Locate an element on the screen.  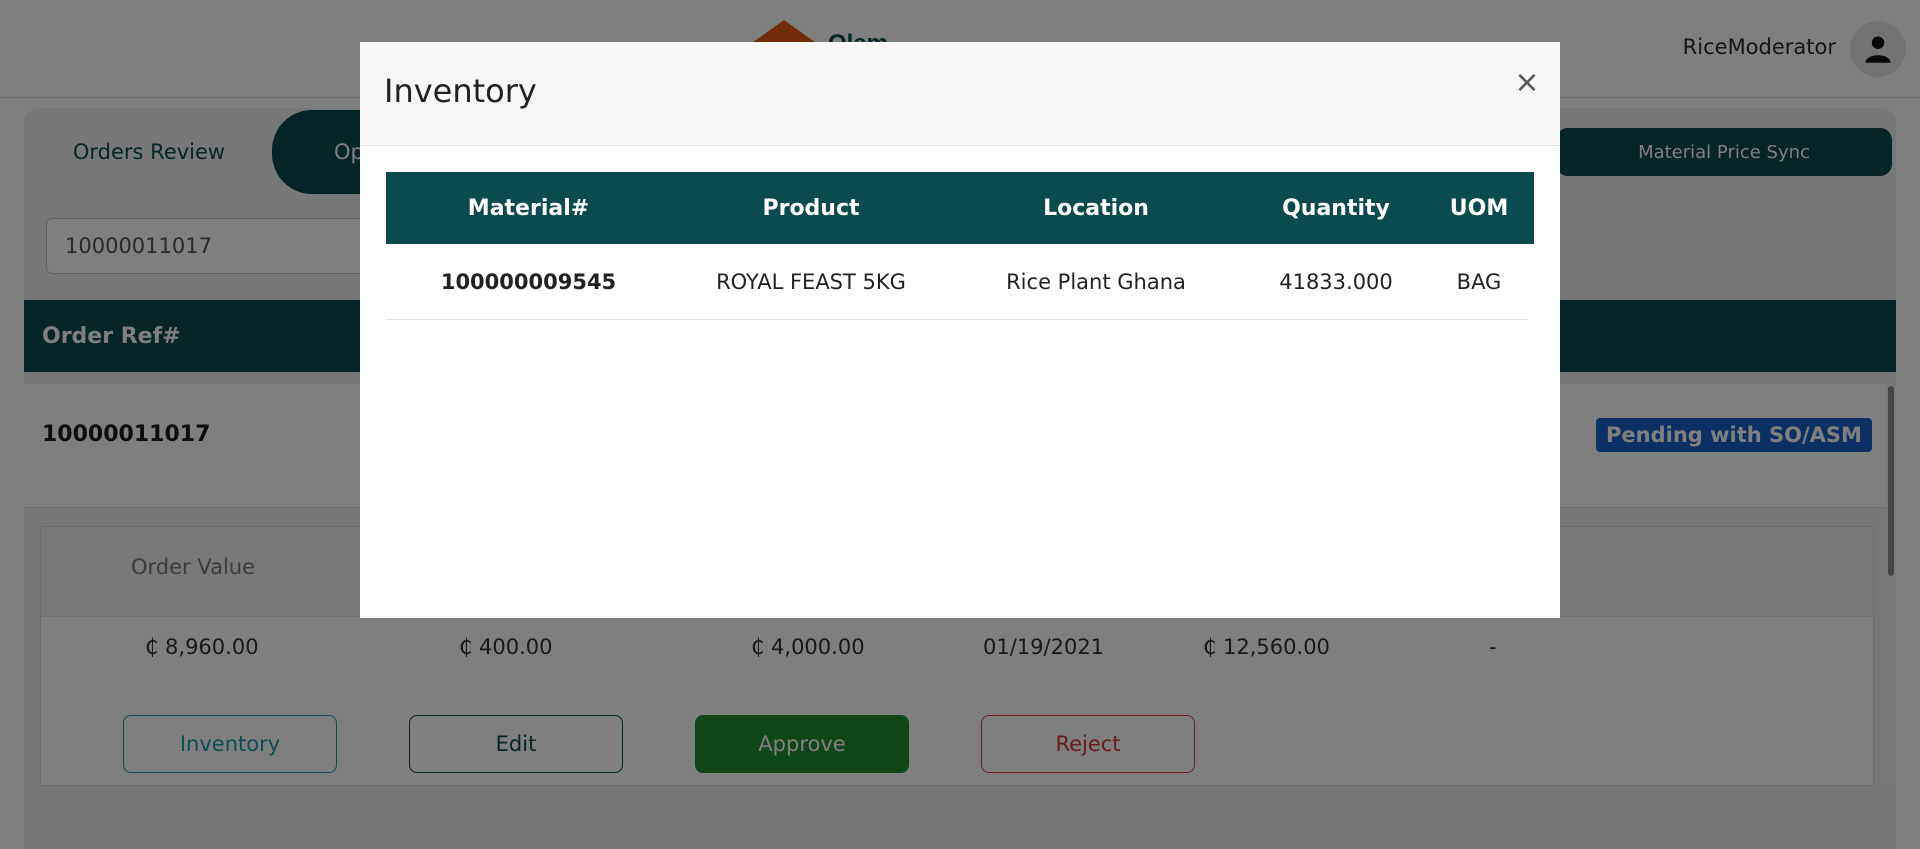
column-header-uom: UOM is located at coordinates (1479, 208).